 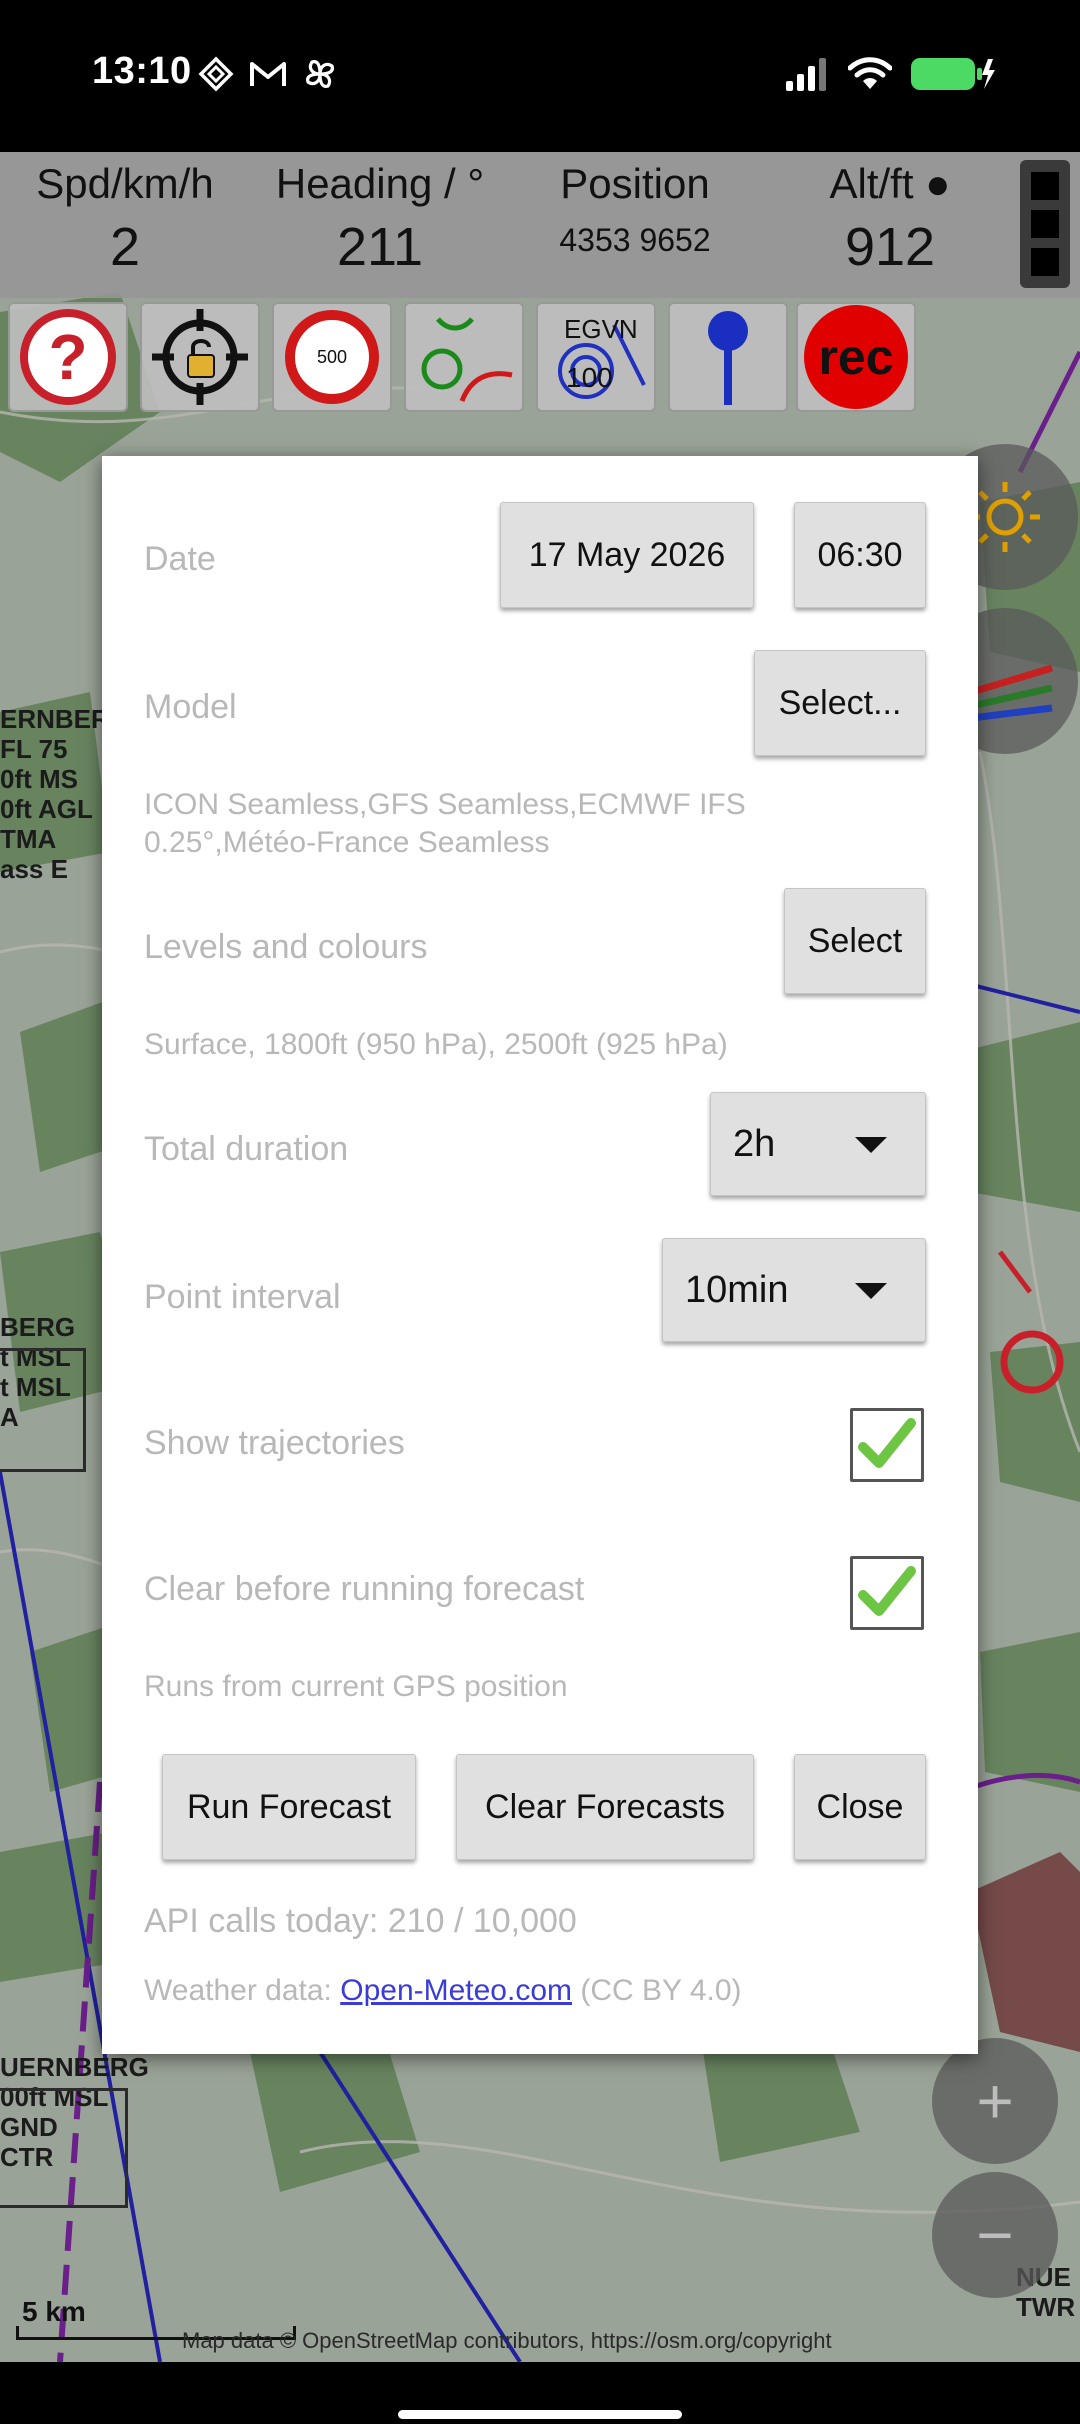 I want to click on status-bar: 13:10, so click(x=540, y=76).